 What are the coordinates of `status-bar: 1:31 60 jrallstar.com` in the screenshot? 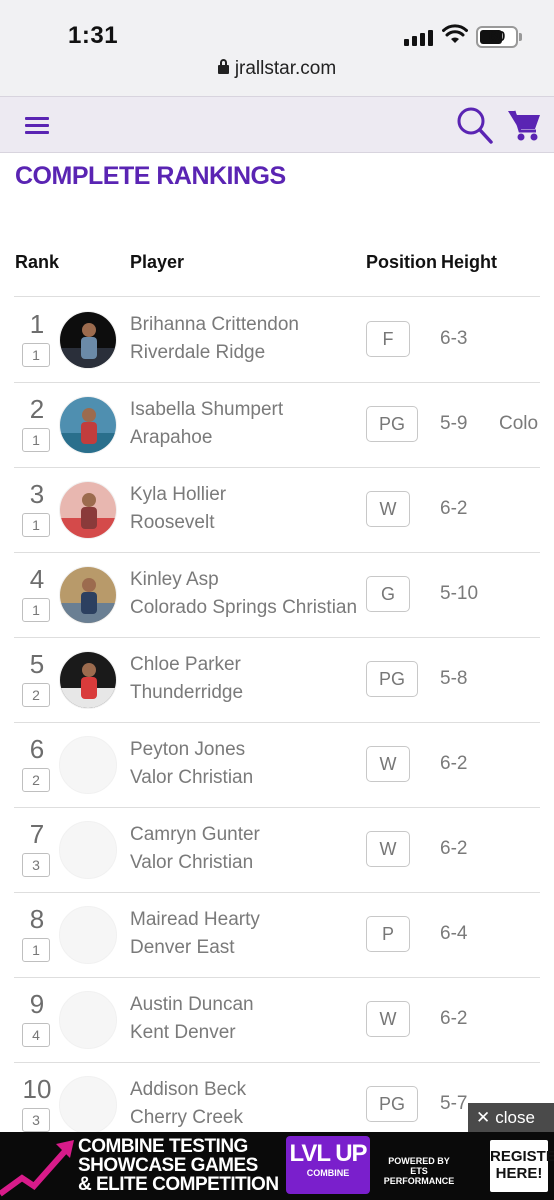 It's located at (277, 48).